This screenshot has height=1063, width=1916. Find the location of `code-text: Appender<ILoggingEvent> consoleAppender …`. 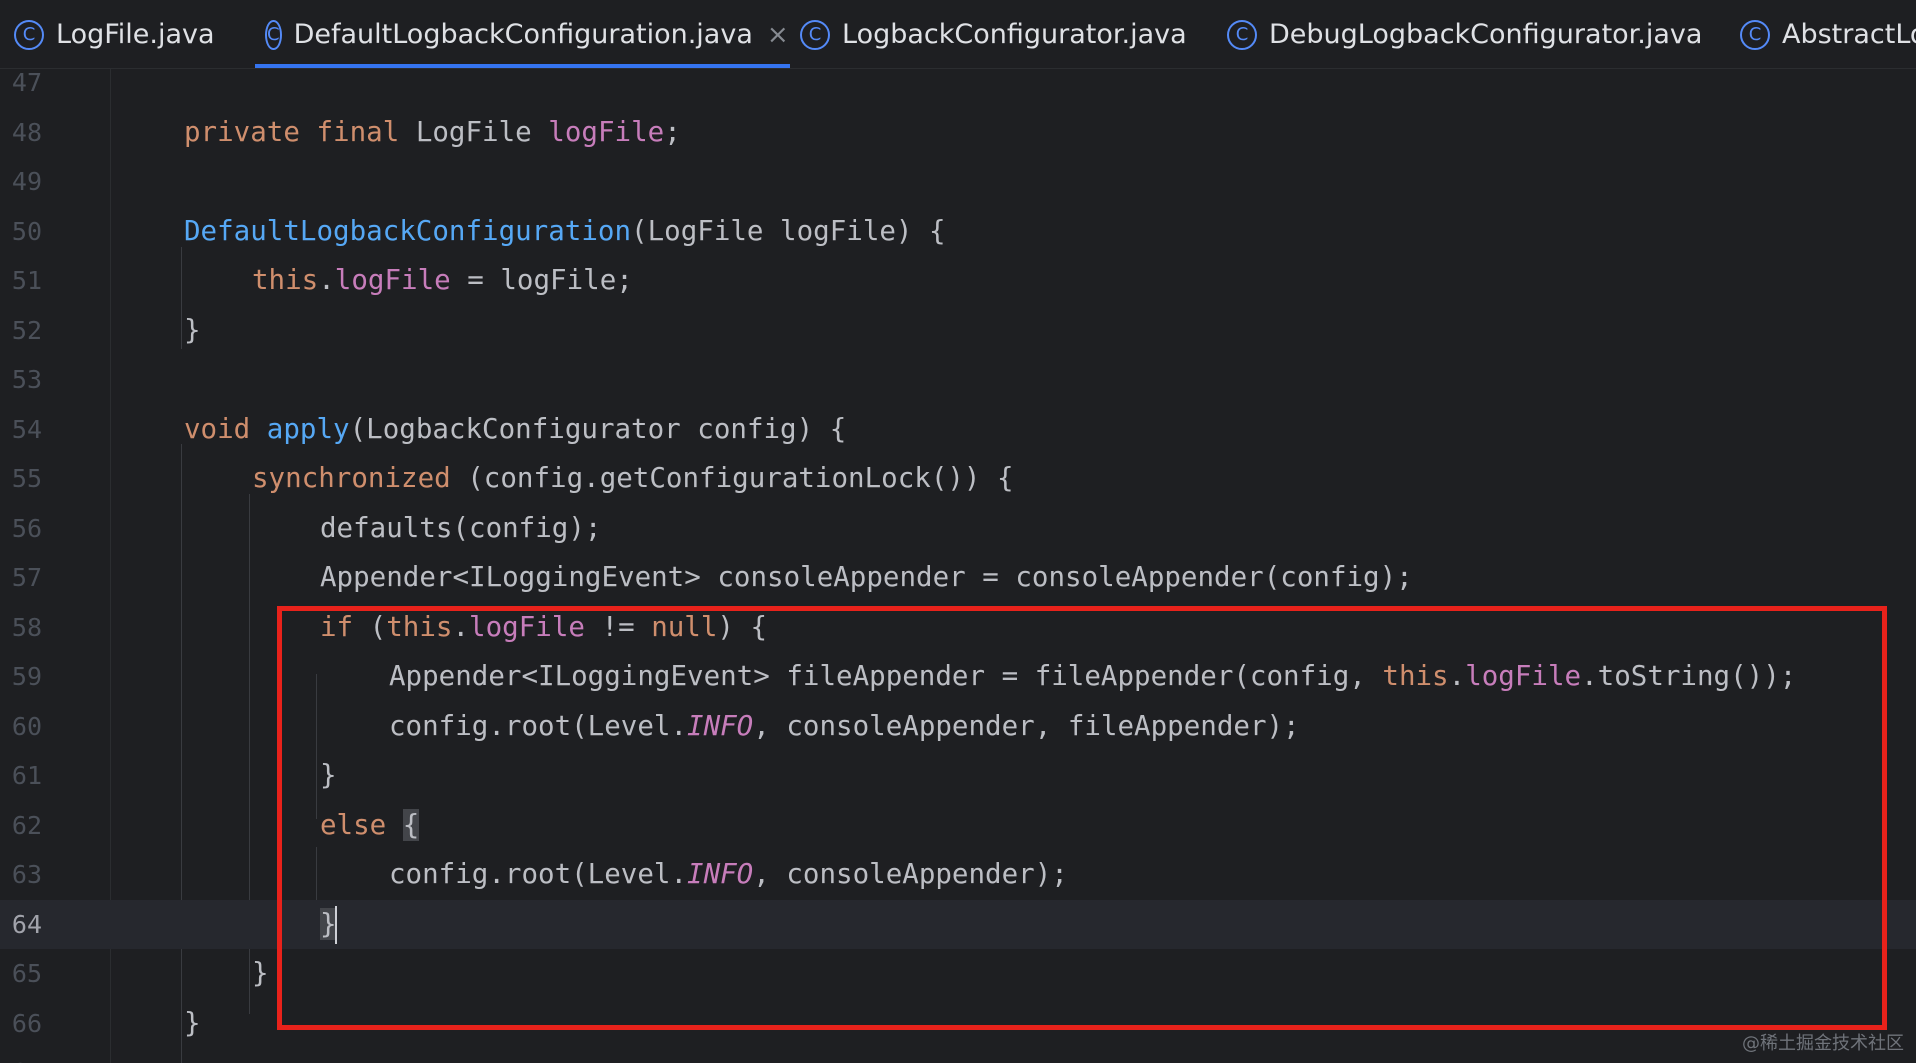

code-text: Appender<ILoggingEvent> consoleAppender … is located at coordinates (866, 577).